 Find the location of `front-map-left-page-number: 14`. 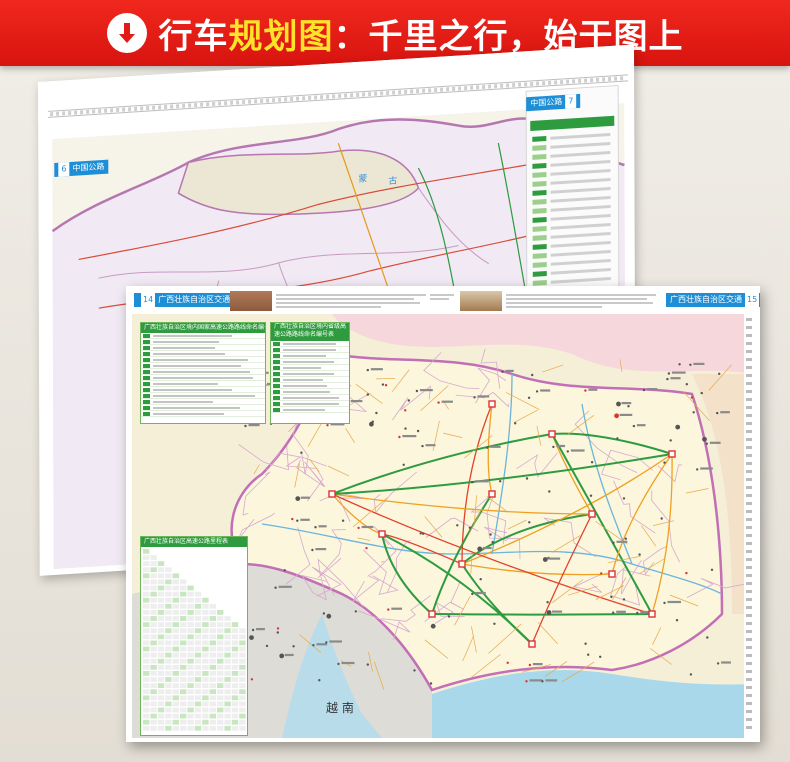

front-map-left-page-number: 14 is located at coordinates (148, 300).